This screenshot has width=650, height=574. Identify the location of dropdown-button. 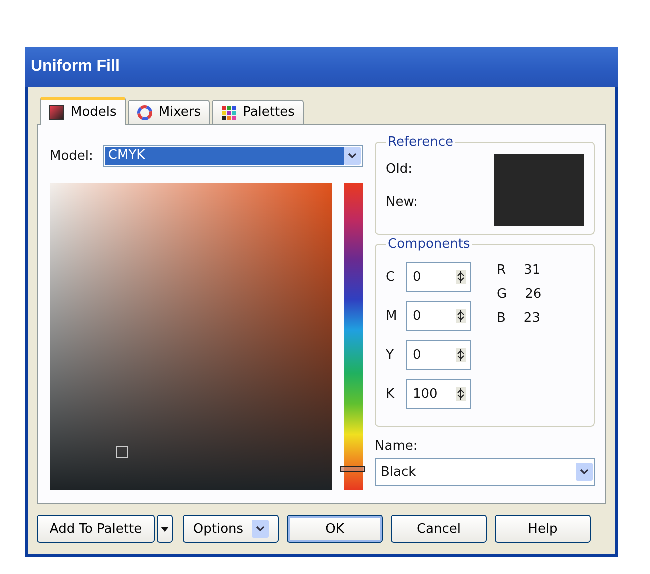
(165, 529).